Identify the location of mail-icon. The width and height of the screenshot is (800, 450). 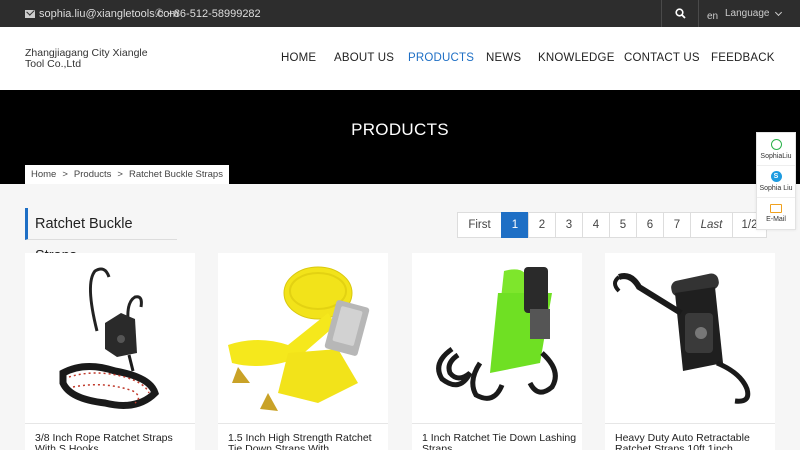
(30, 13).